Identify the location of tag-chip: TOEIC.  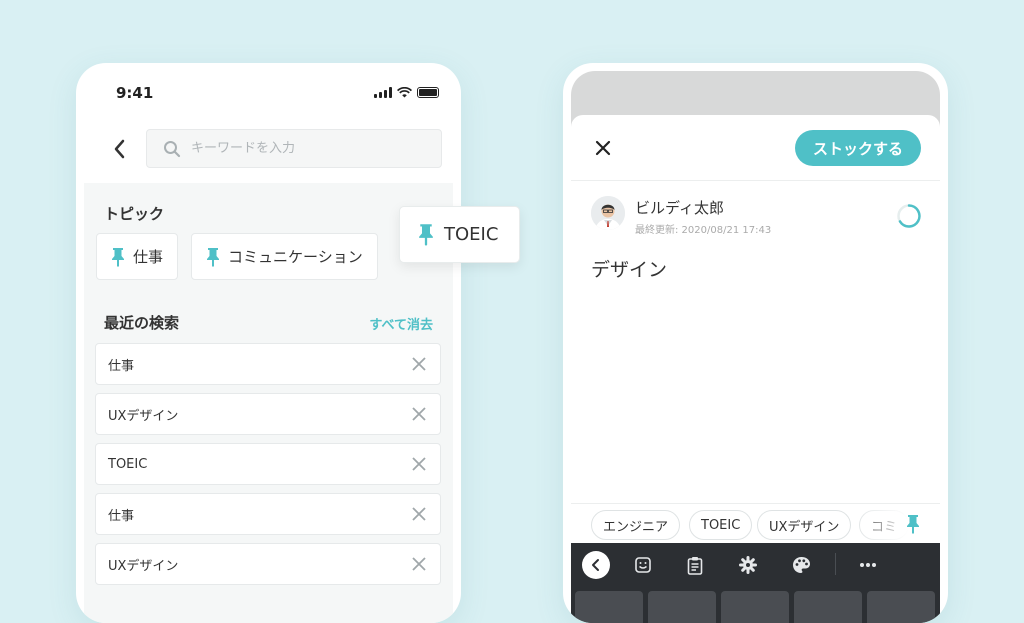
(721, 525).